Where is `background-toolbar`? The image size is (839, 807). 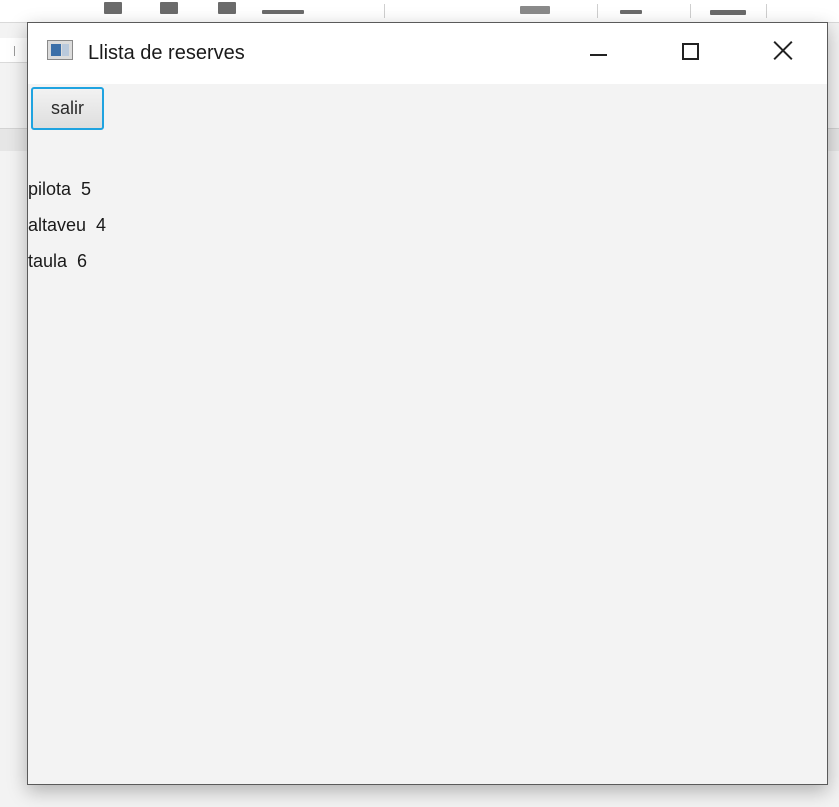 background-toolbar is located at coordinates (419, 11).